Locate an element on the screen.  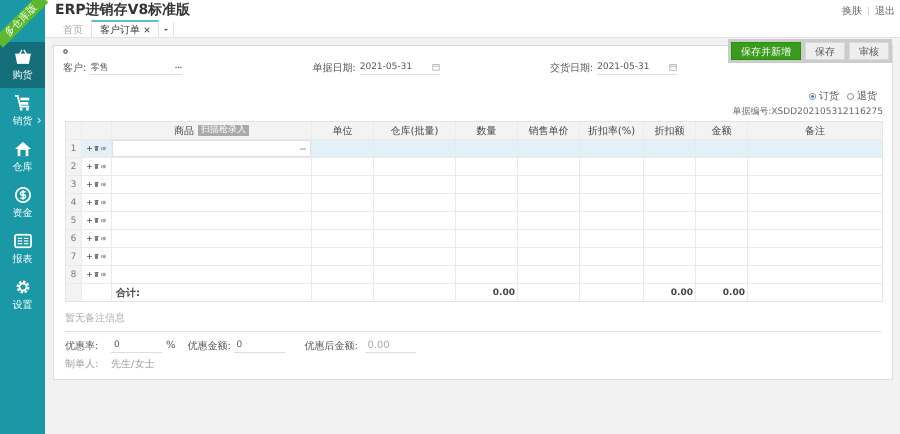
dollar-coin-icon is located at coordinates (23, 194).